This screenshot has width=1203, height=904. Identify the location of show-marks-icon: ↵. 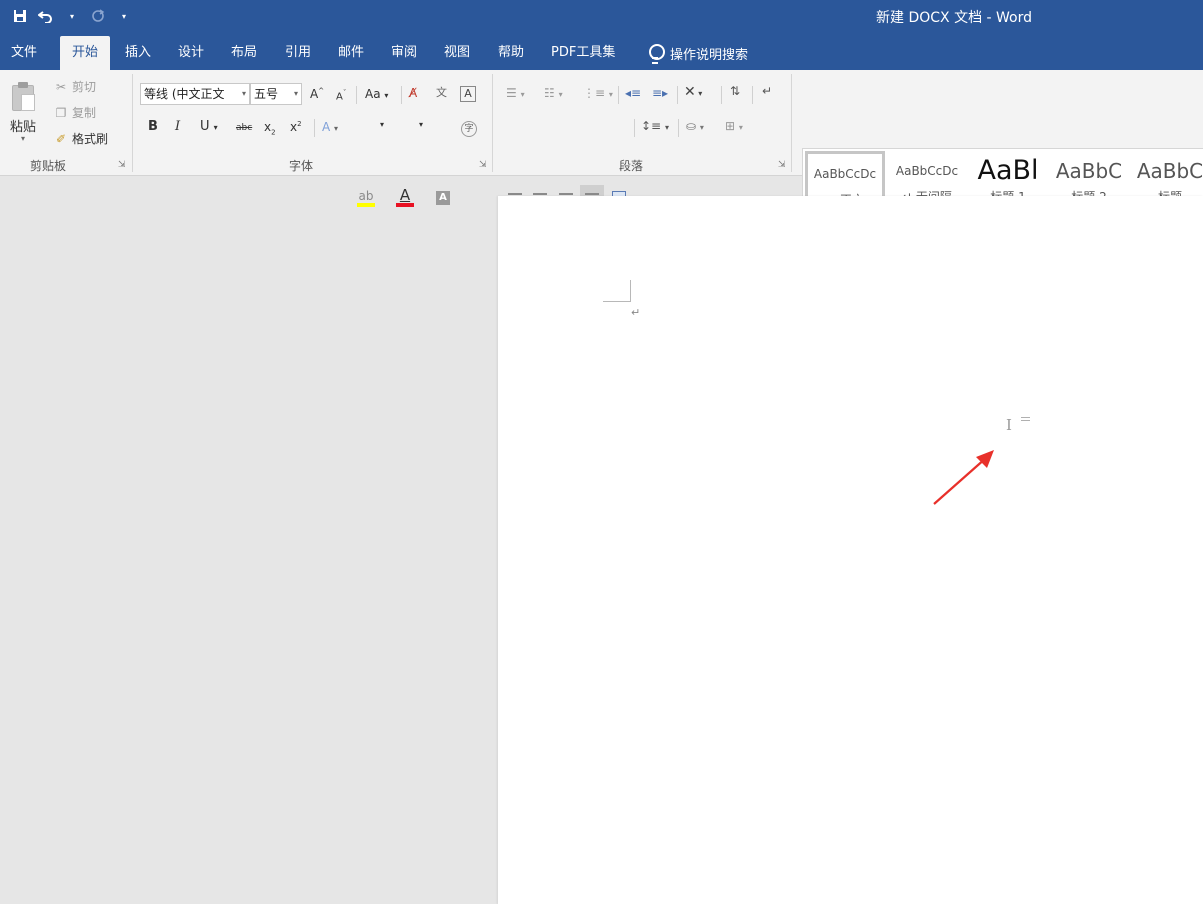
(767, 91).